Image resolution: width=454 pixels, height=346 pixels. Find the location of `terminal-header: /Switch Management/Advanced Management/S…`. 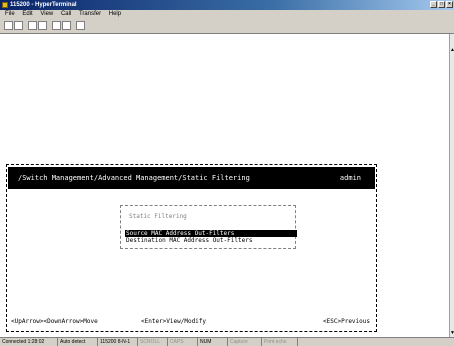

terminal-header: /Switch Management/Advanced Management/S… is located at coordinates (191, 178).